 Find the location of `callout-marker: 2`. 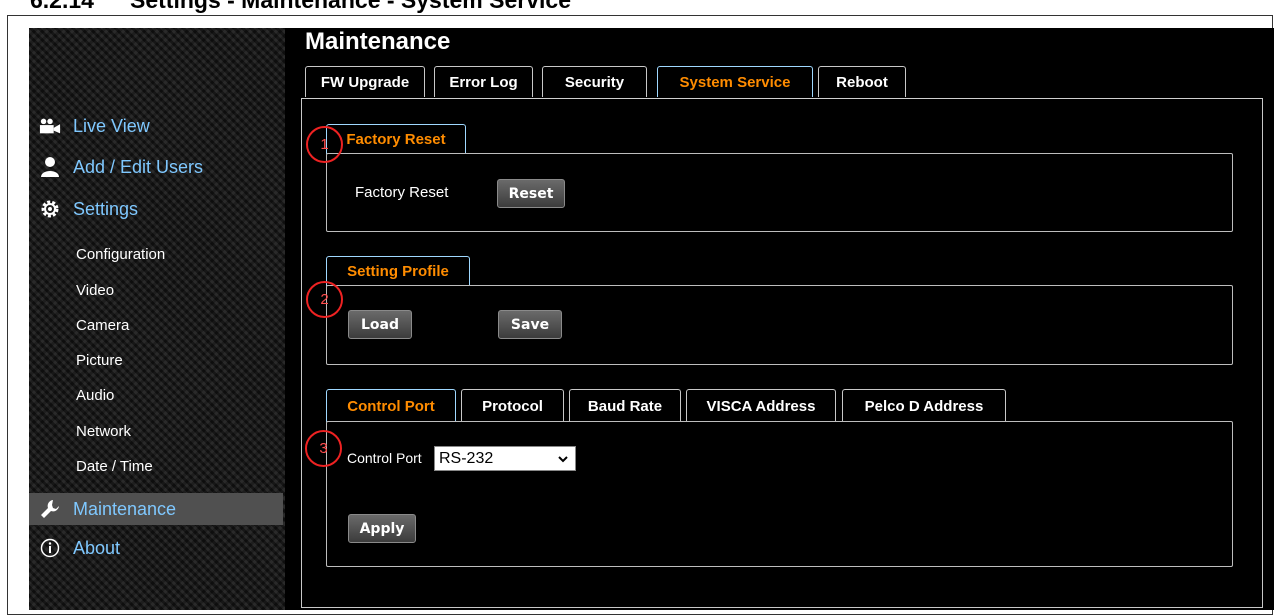

callout-marker: 2 is located at coordinates (324, 299).